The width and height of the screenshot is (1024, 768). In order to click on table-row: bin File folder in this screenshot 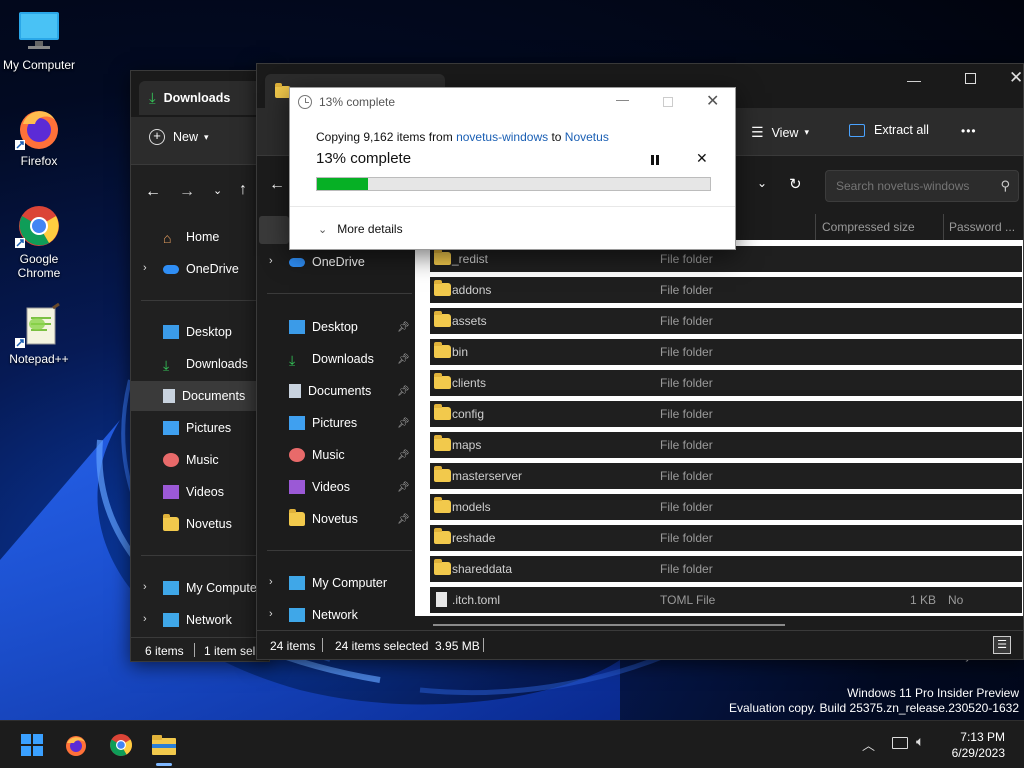, I will do `click(726, 352)`.